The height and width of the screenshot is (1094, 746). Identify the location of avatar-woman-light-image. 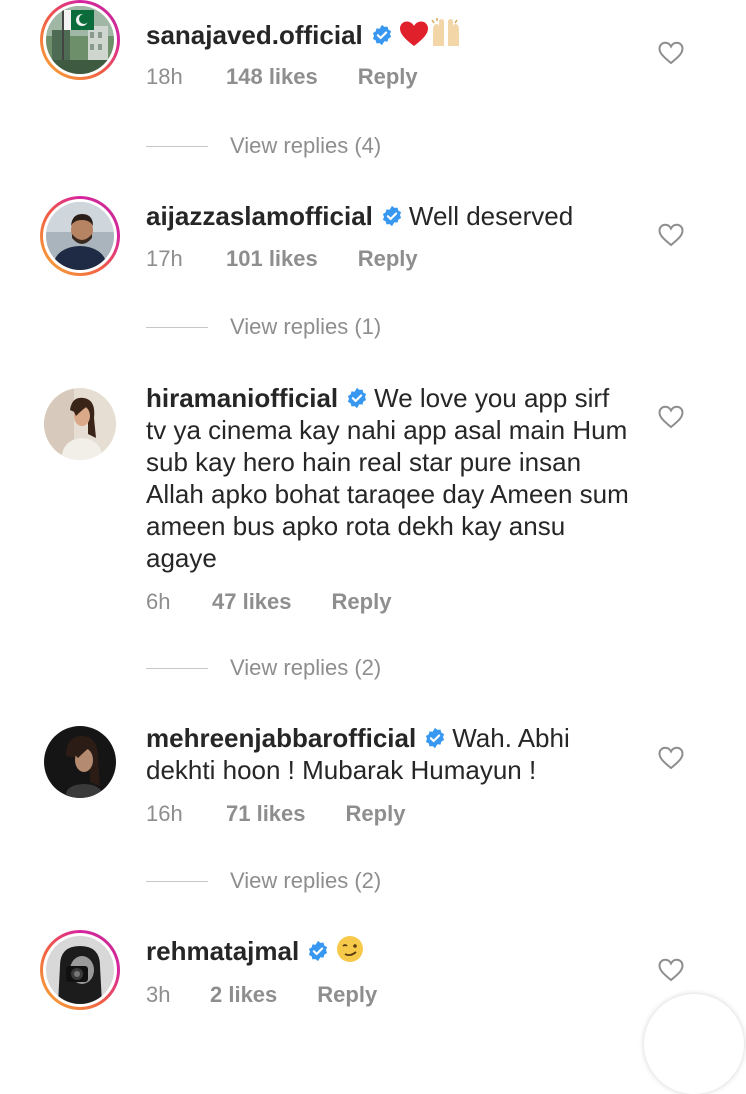
(80, 424).